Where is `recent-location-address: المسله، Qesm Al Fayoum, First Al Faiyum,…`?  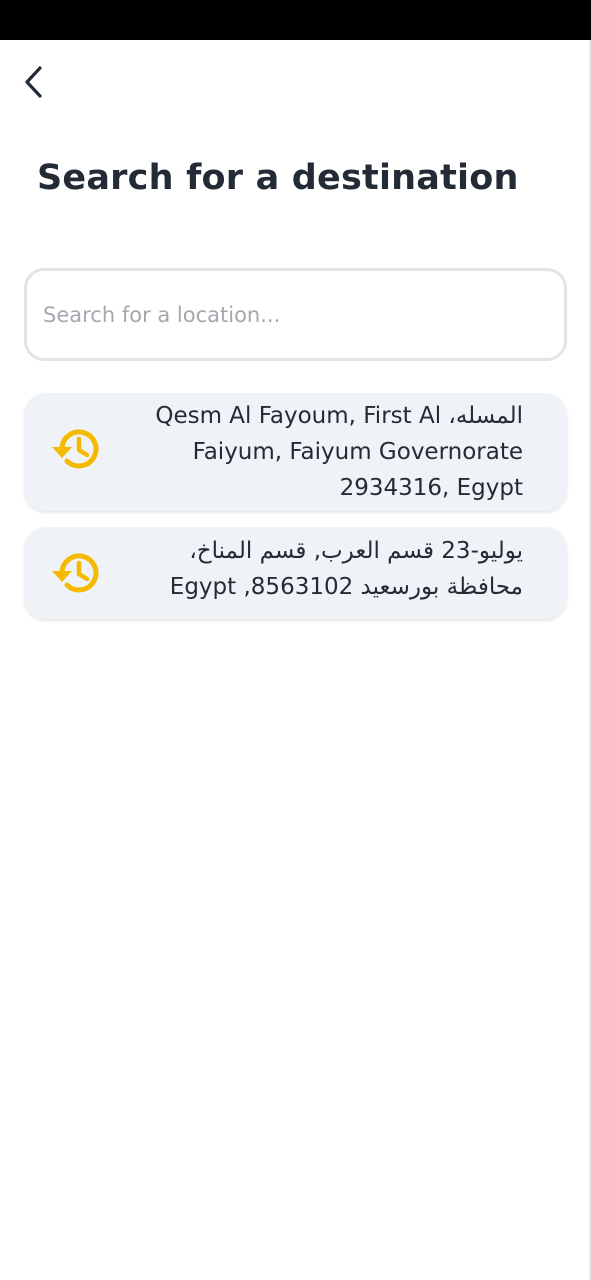 recent-location-address: المسله، Qesm Al Fayoum, First Al Faiyum,… is located at coordinates (339, 452).